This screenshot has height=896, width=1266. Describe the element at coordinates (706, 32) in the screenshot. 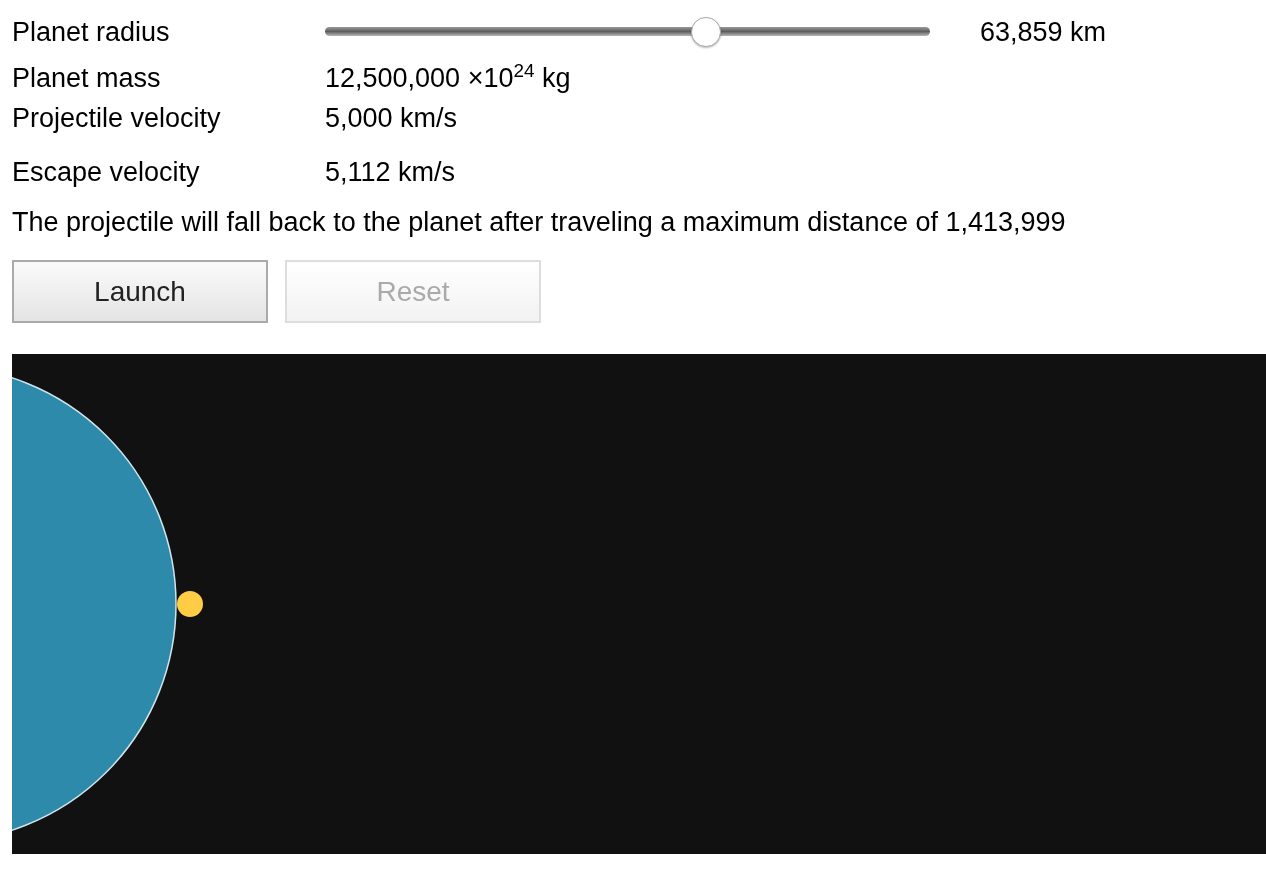

I see `slider-thumb` at that location.